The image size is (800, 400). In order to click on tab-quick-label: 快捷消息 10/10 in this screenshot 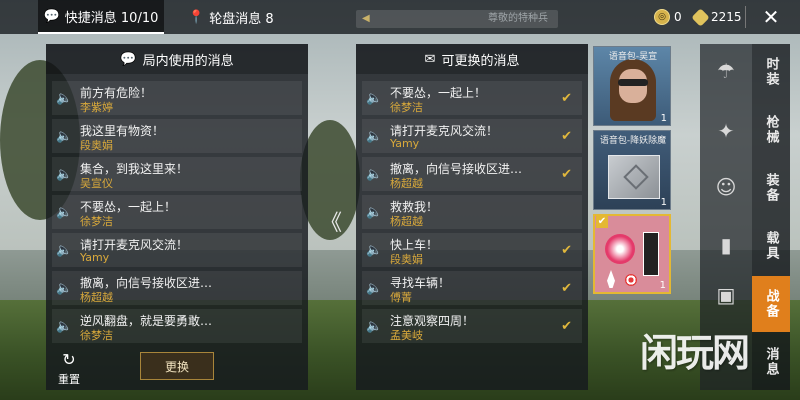, I will do `click(111, 18)`.